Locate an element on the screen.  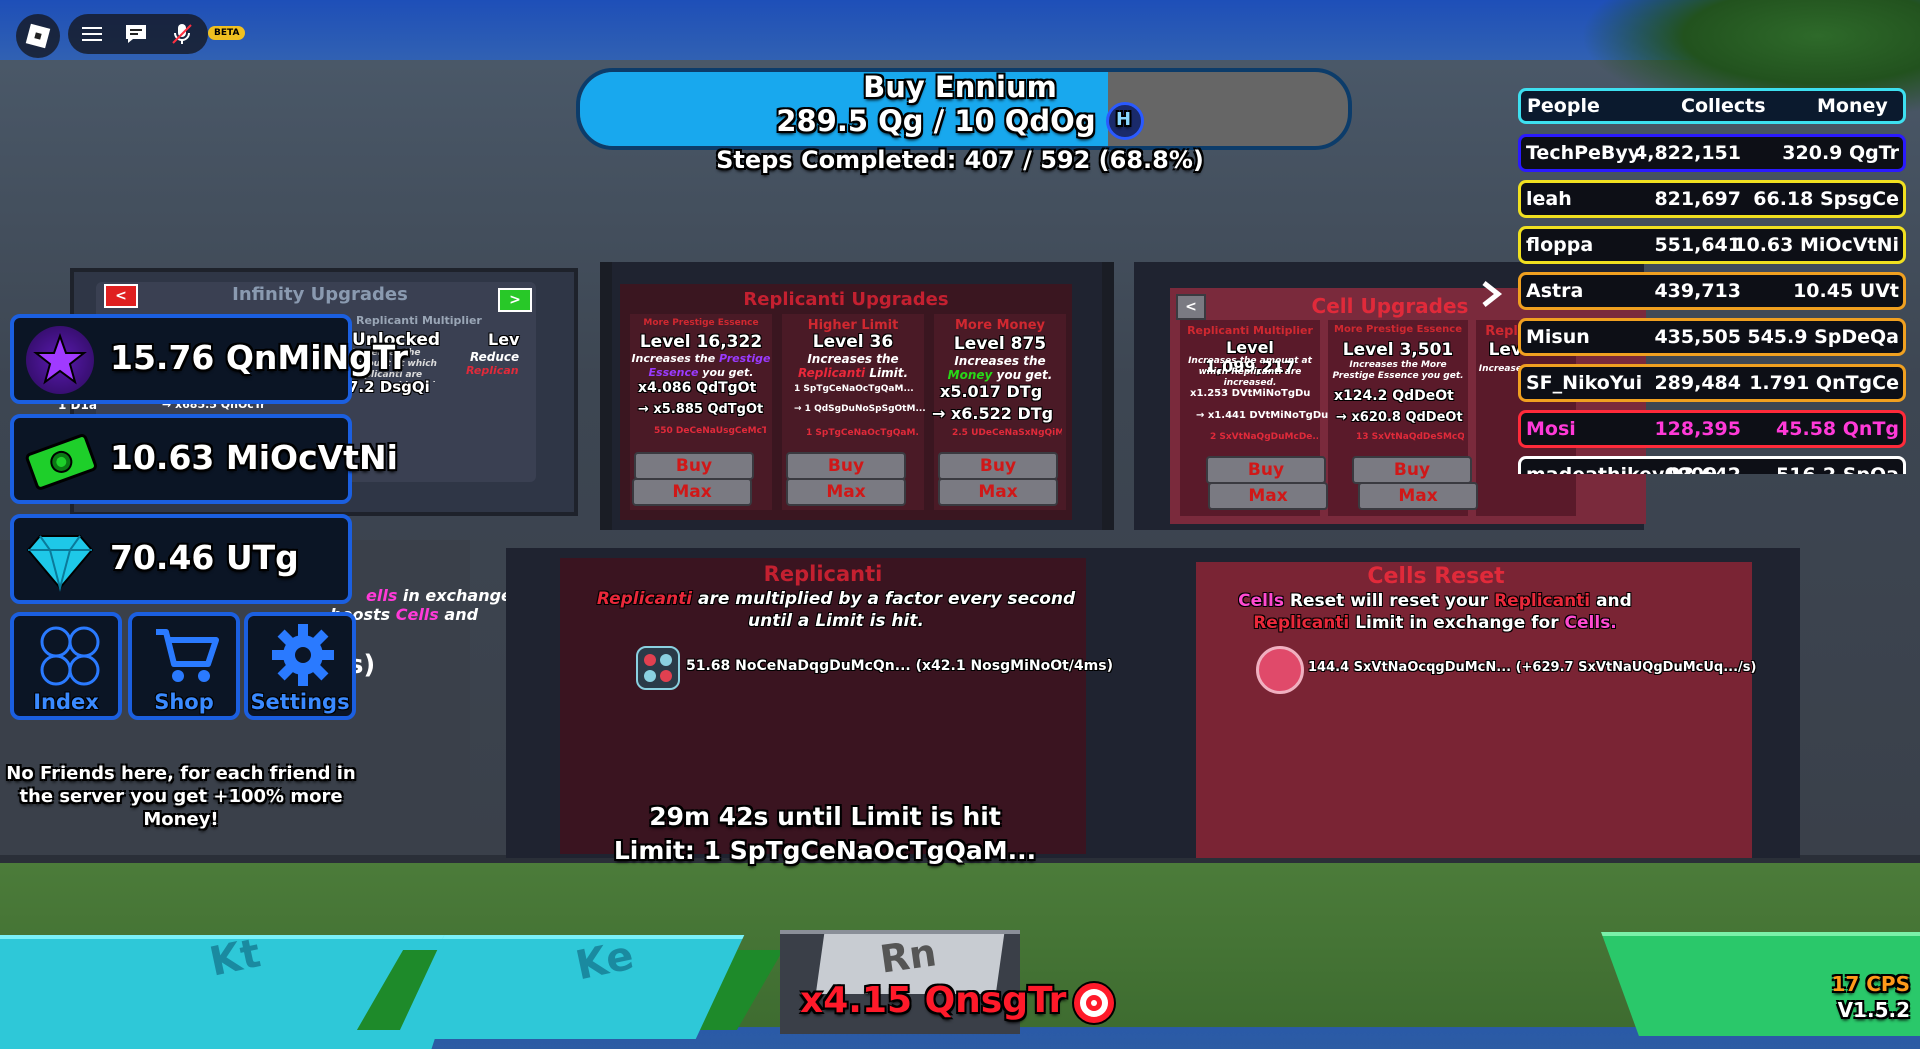
target-icon is located at coordinates (1094, 1005).